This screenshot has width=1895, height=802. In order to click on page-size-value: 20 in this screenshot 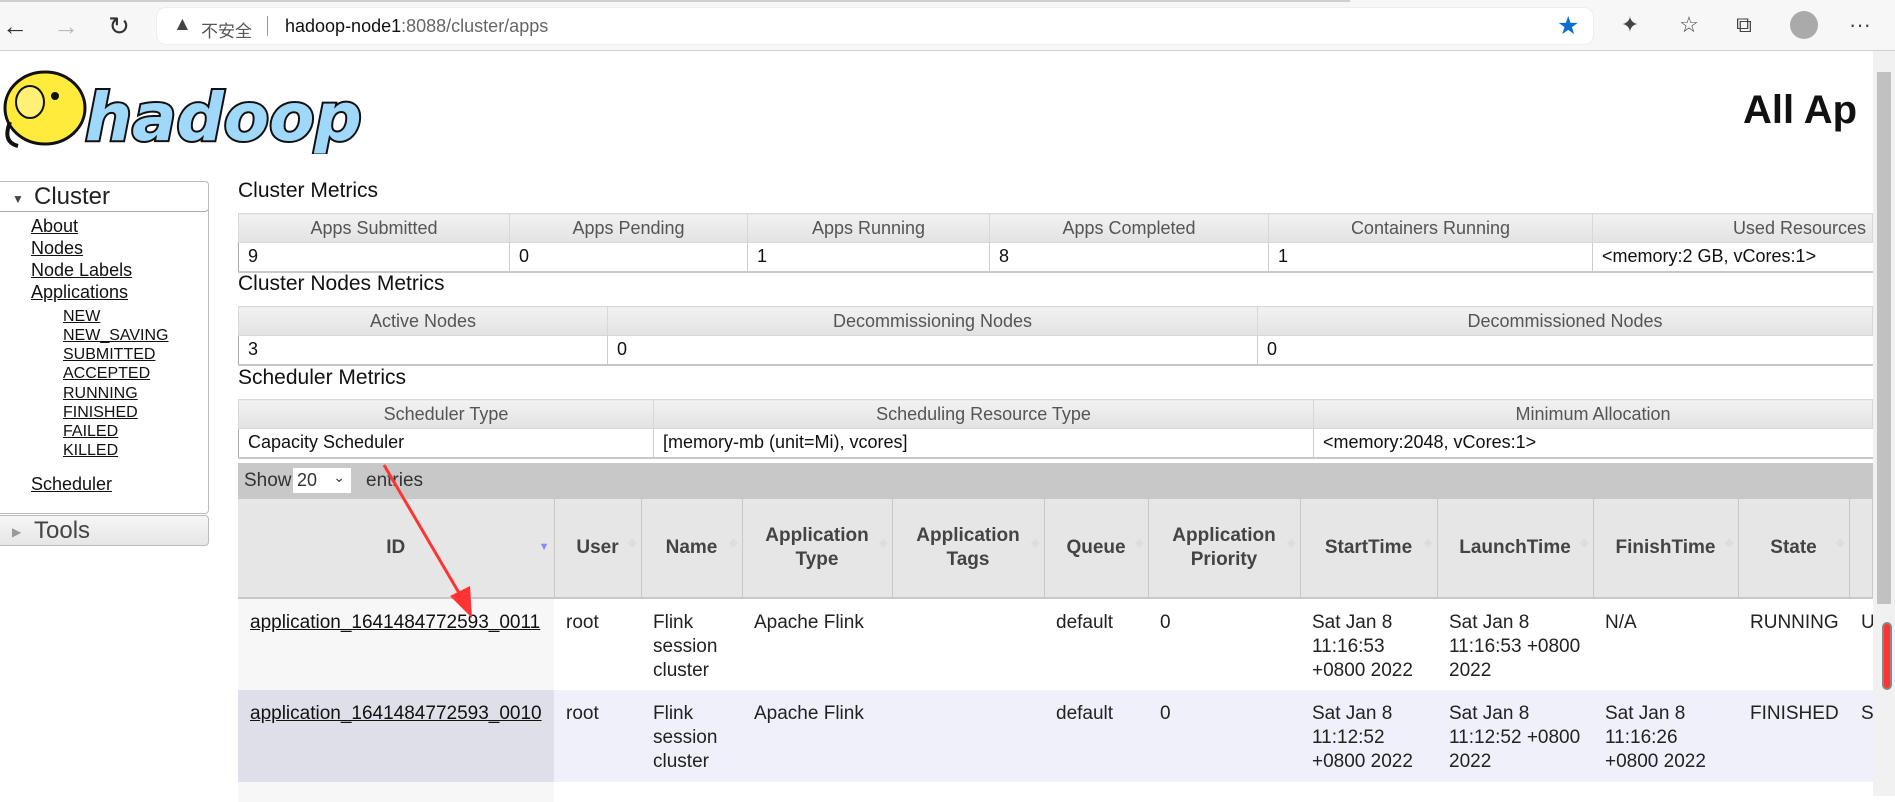, I will do `click(307, 480)`.